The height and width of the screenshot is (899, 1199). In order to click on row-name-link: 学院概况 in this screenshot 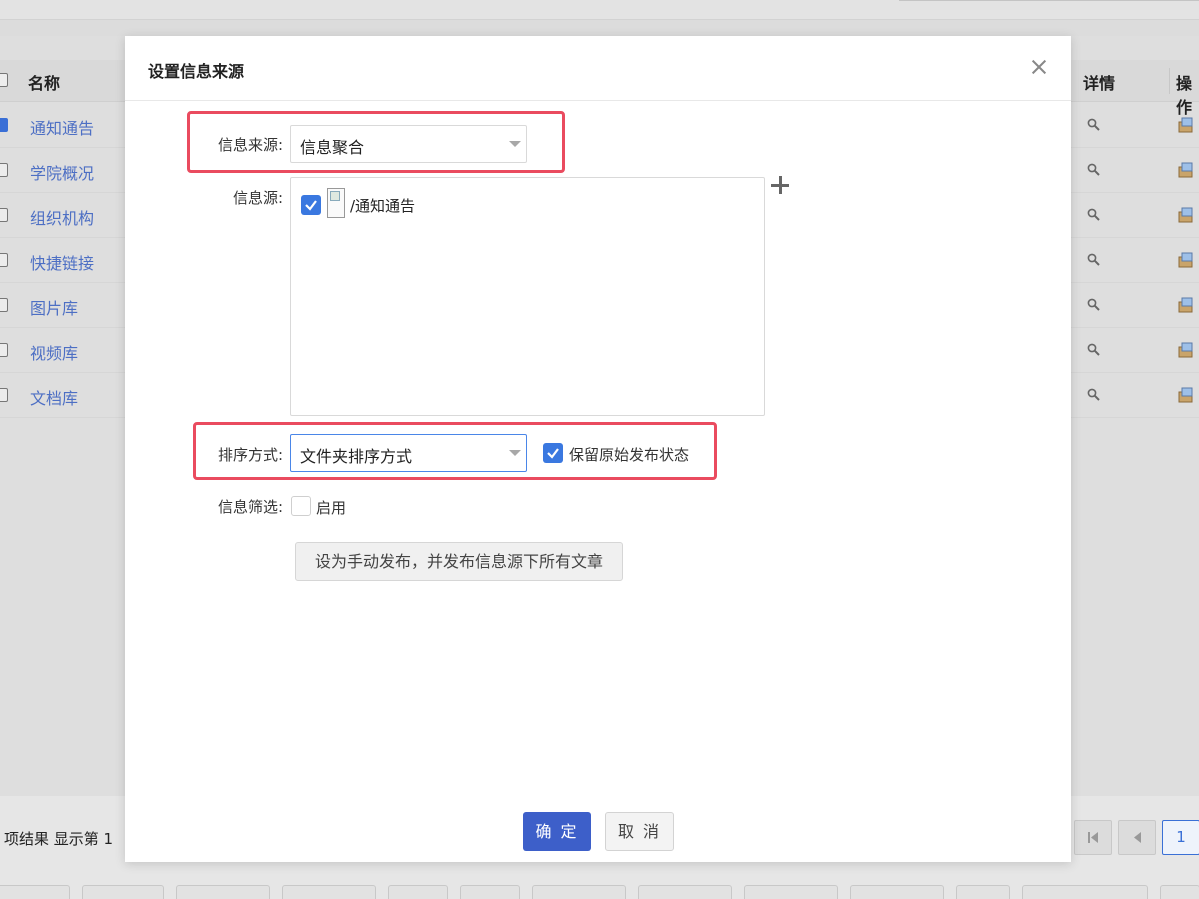, I will do `click(62, 172)`.